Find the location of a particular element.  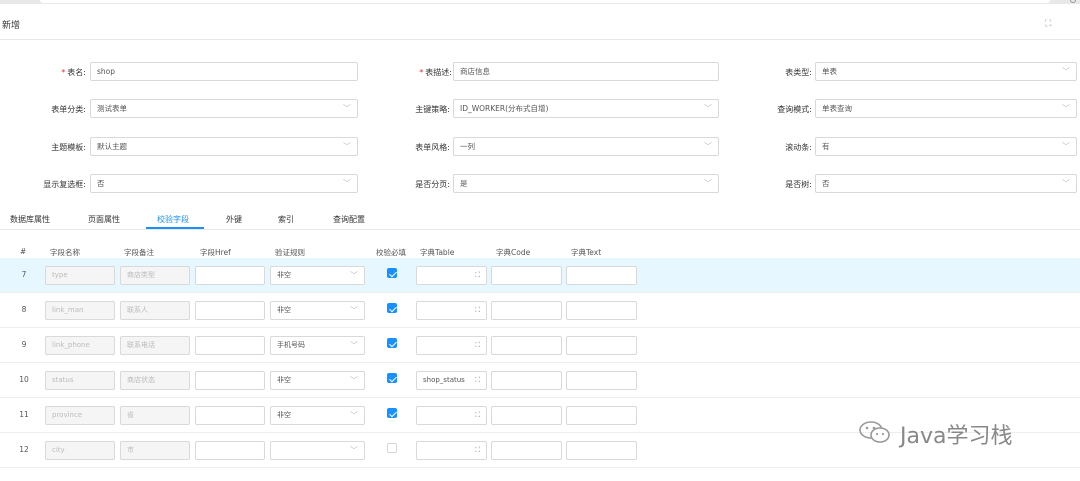

field-name-input: link_phone is located at coordinates (80, 345).